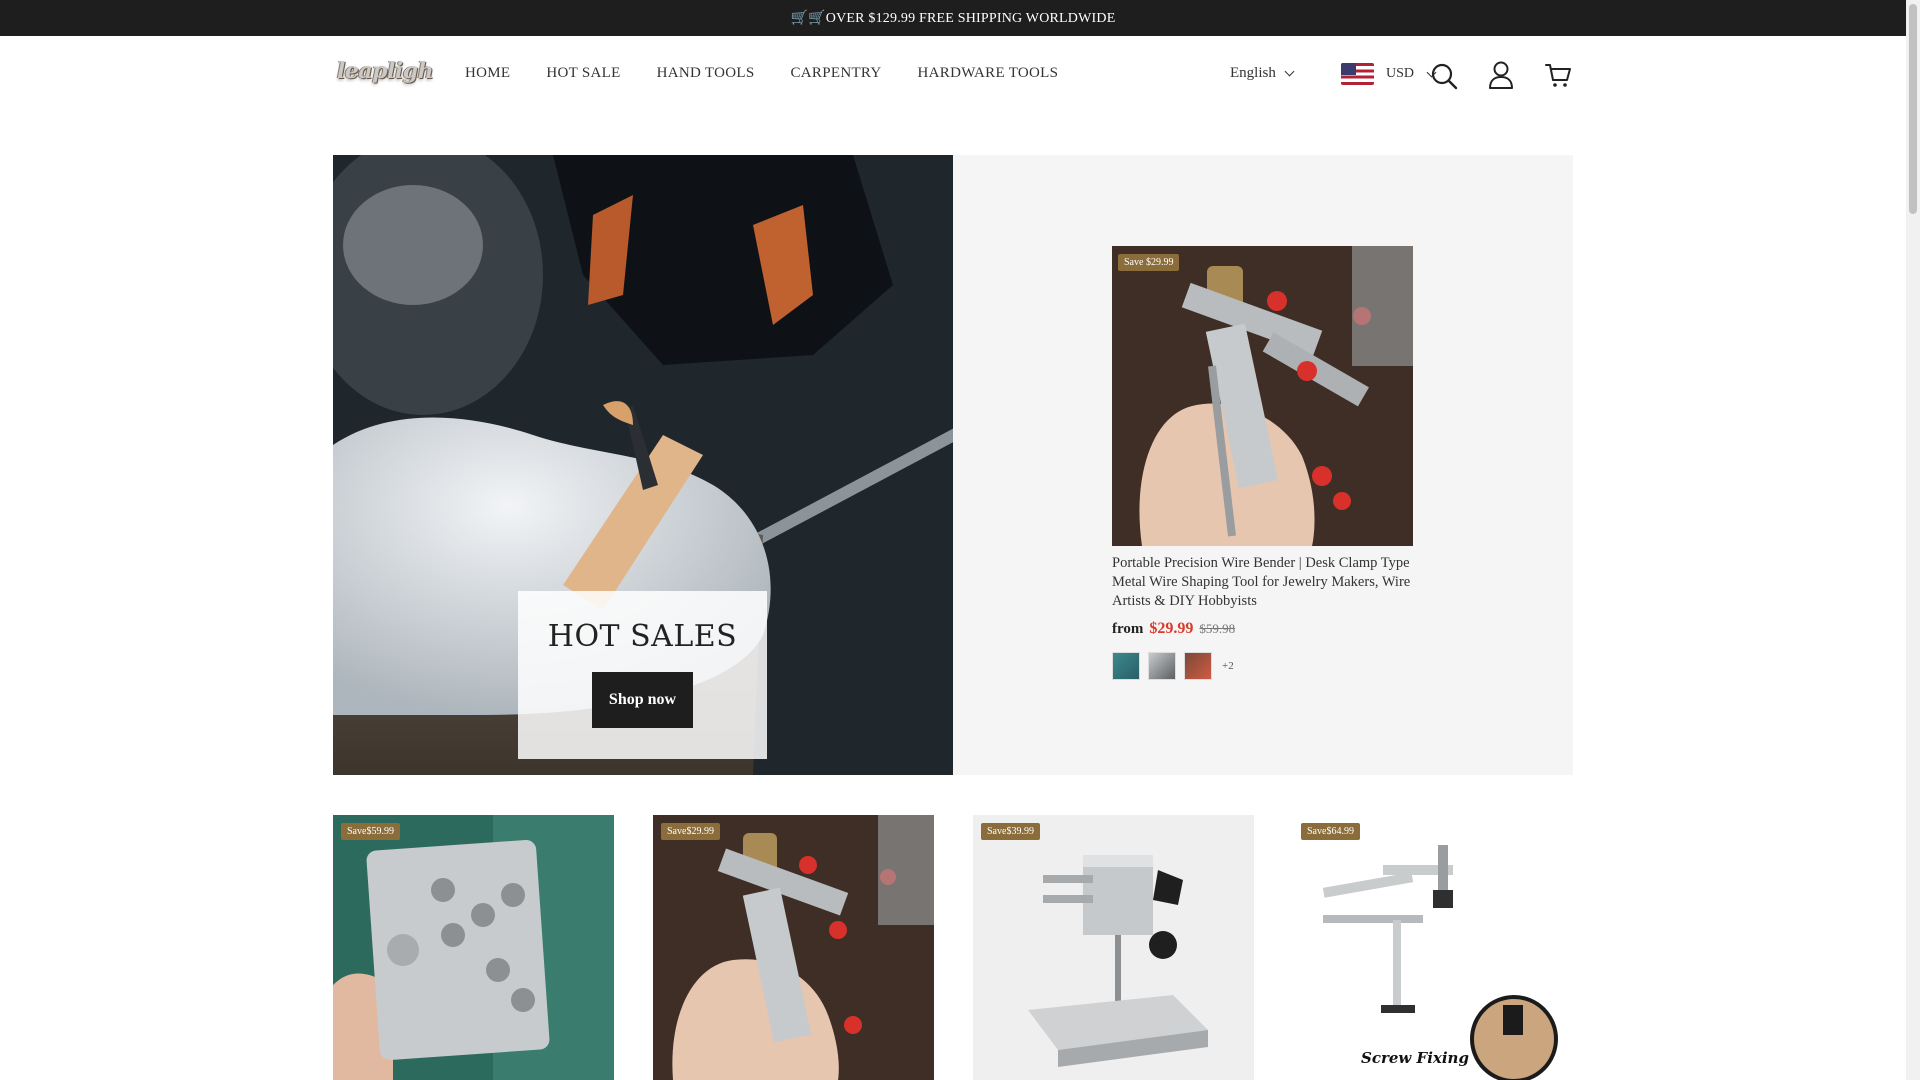 This screenshot has width=1920, height=1080. Describe the element at coordinates (706, 73) in the screenshot. I see `nav-hand-tools: HAND TOOLS` at that location.